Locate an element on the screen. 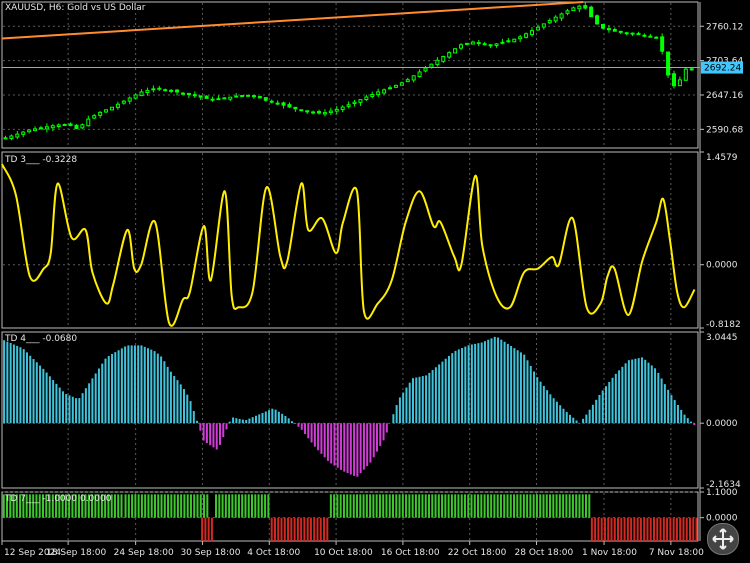 This screenshot has height=563, width=750. x-axis-label: 24 Sep 18:00 is located at coordinates (144, 553).